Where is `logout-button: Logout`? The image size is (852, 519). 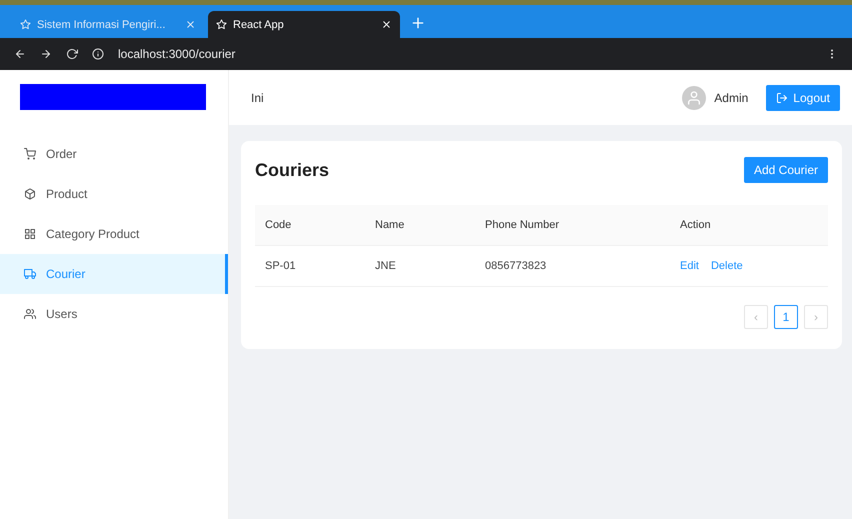 logout-button: Logout is located at coordinates (803, 97).